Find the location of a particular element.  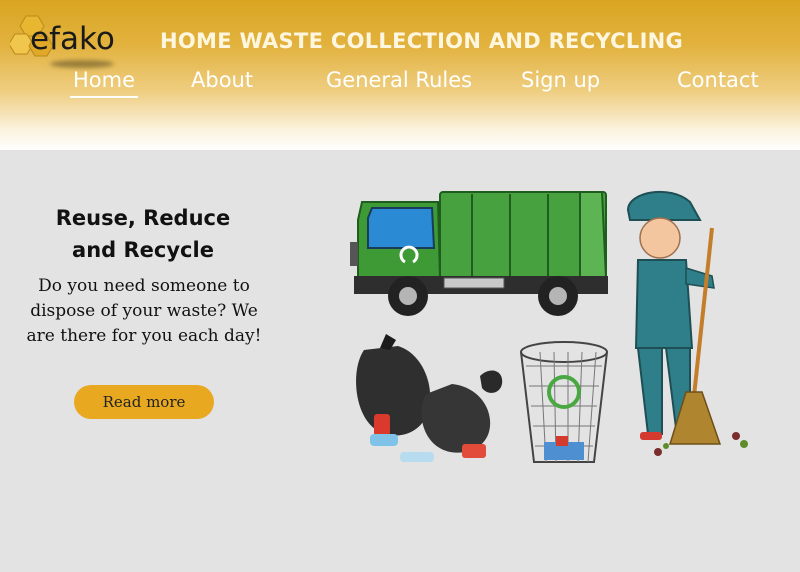

efako-logo: efako is located at coordinates (70, 40).